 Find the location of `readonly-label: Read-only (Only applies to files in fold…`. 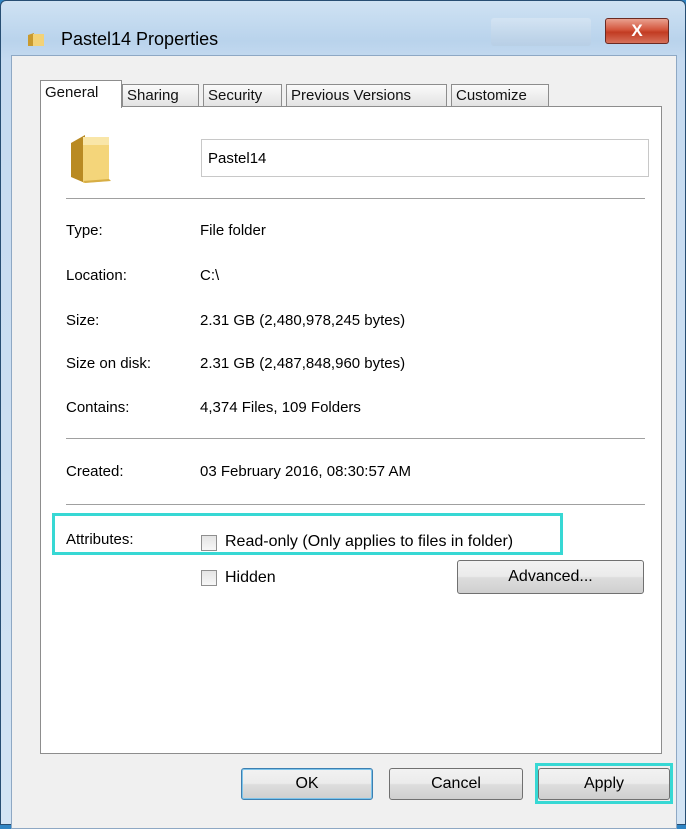

readonly-label: Read-only (Only applies to files in fold… is located at coordinates (369, 542).